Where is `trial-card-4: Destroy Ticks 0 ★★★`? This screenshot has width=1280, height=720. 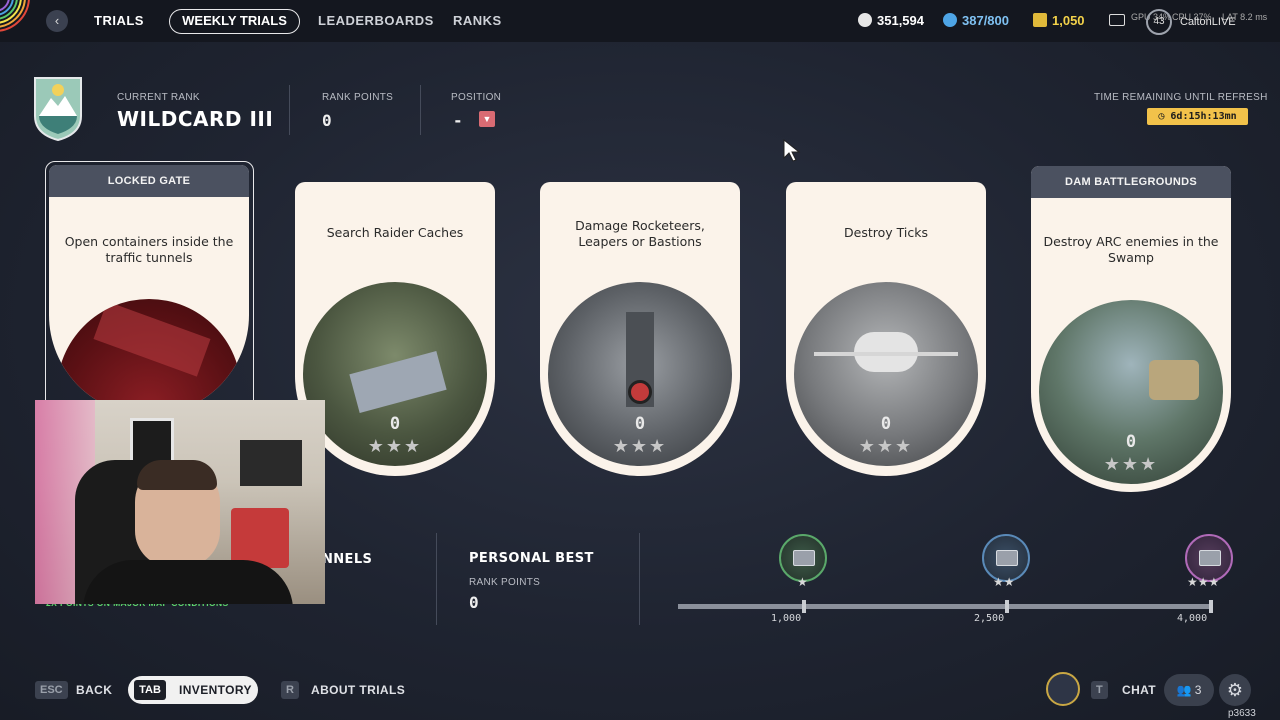 trial-card-4: Destroy Ticks 0 ★★★ is located at coordinates (886, 329).